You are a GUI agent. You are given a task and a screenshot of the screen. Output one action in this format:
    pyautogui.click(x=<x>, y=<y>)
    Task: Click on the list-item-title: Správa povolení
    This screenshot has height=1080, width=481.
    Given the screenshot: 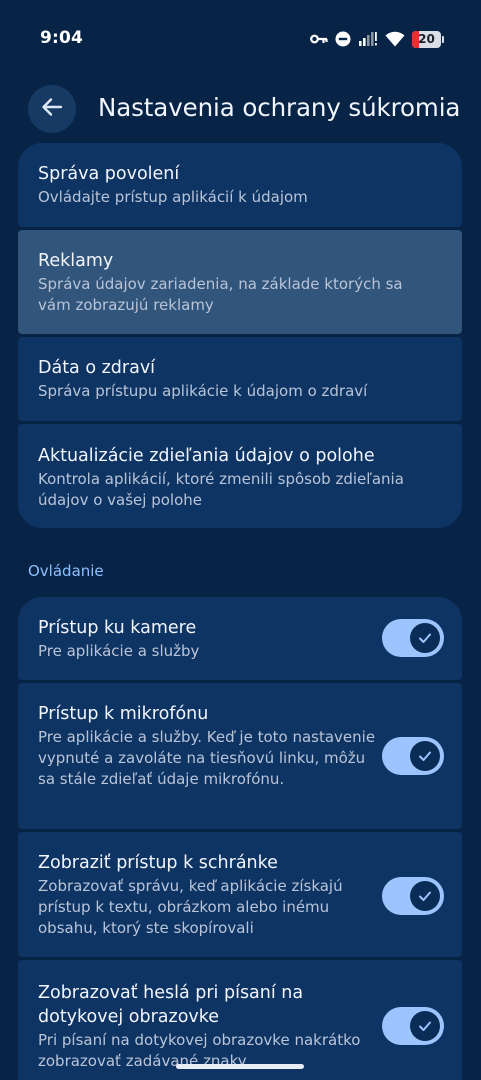 What is the action you would take?
    pyautogui.click(x=109, y=174)
    